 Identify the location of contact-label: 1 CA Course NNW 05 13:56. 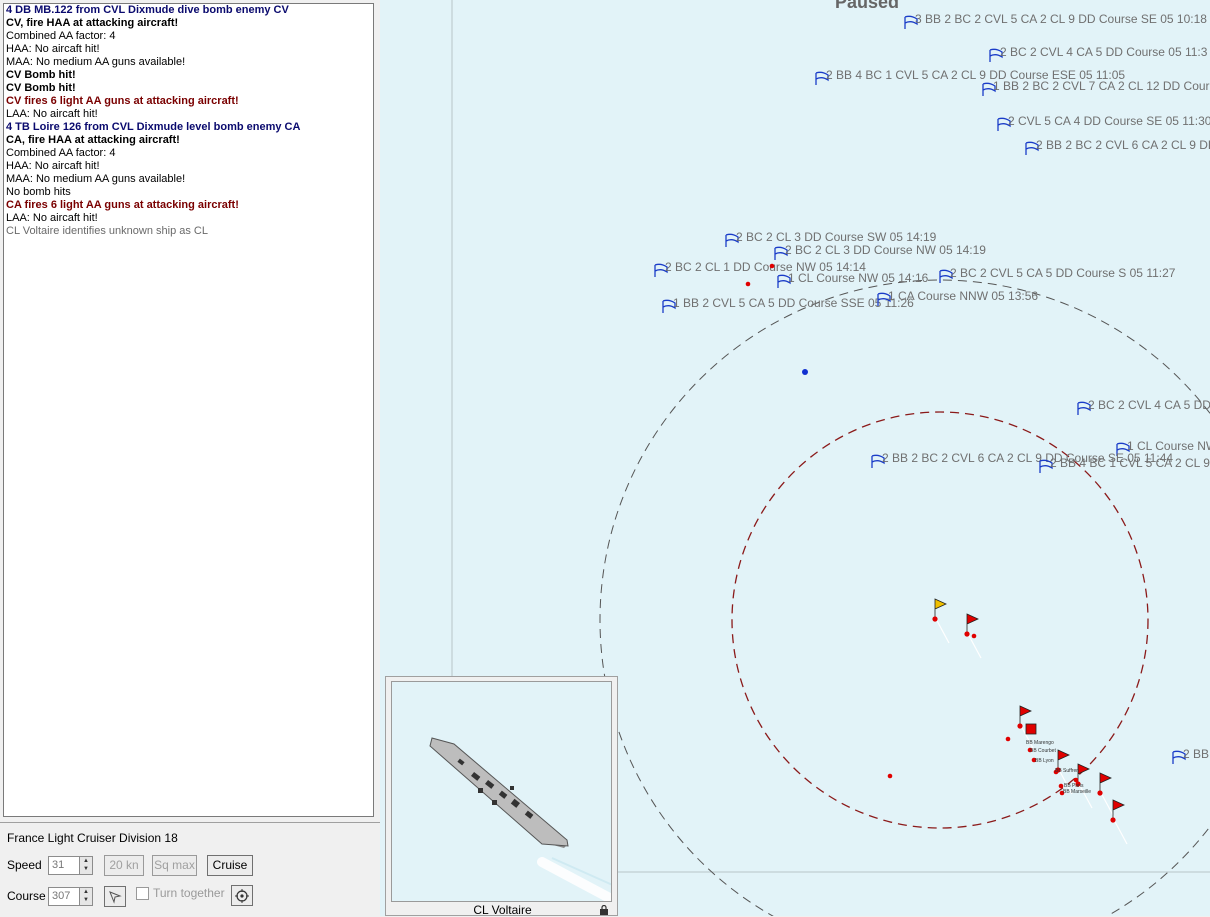
(963, 296).